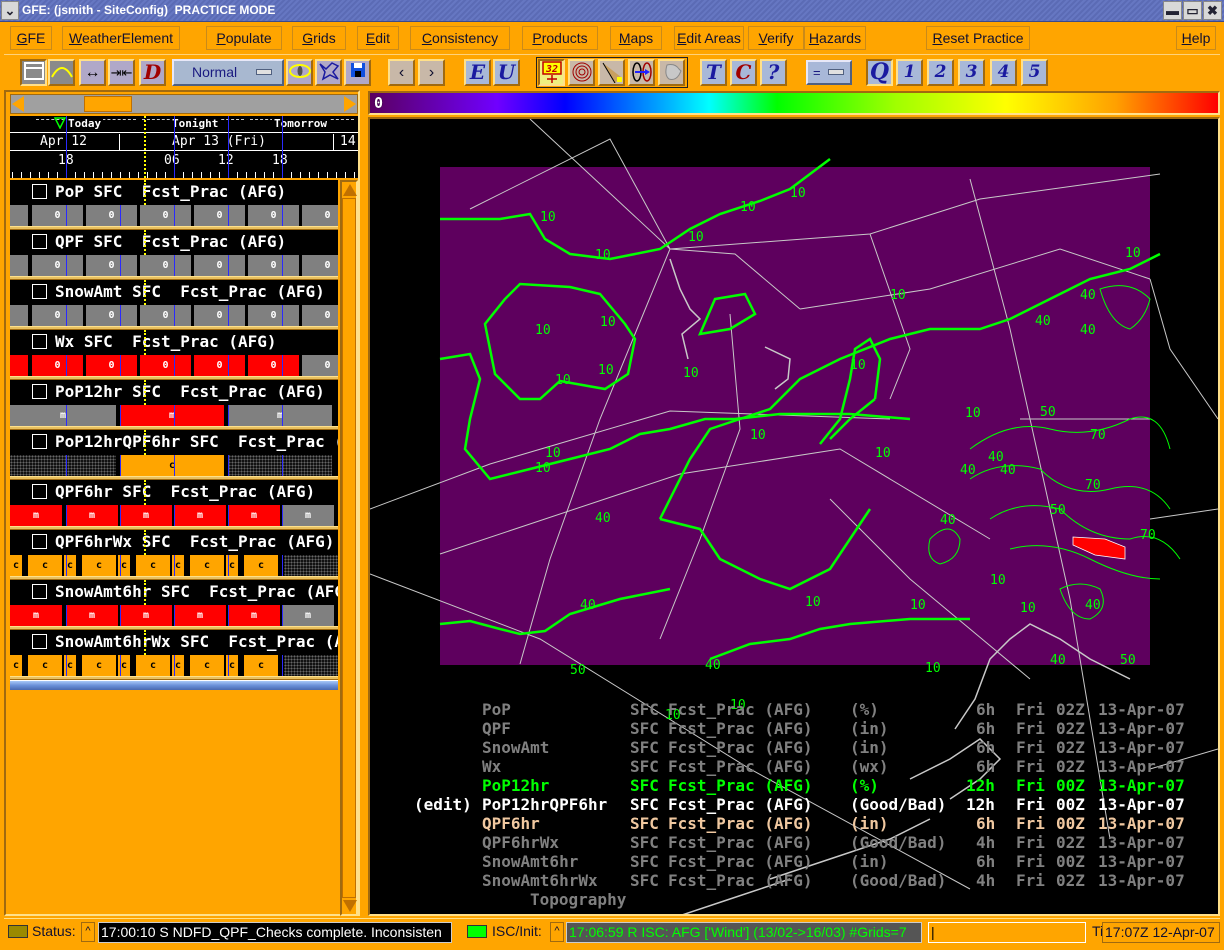 The width and height of the screenshot is (1224, 950). I want to click on operator-select: =, so click(829, 72).